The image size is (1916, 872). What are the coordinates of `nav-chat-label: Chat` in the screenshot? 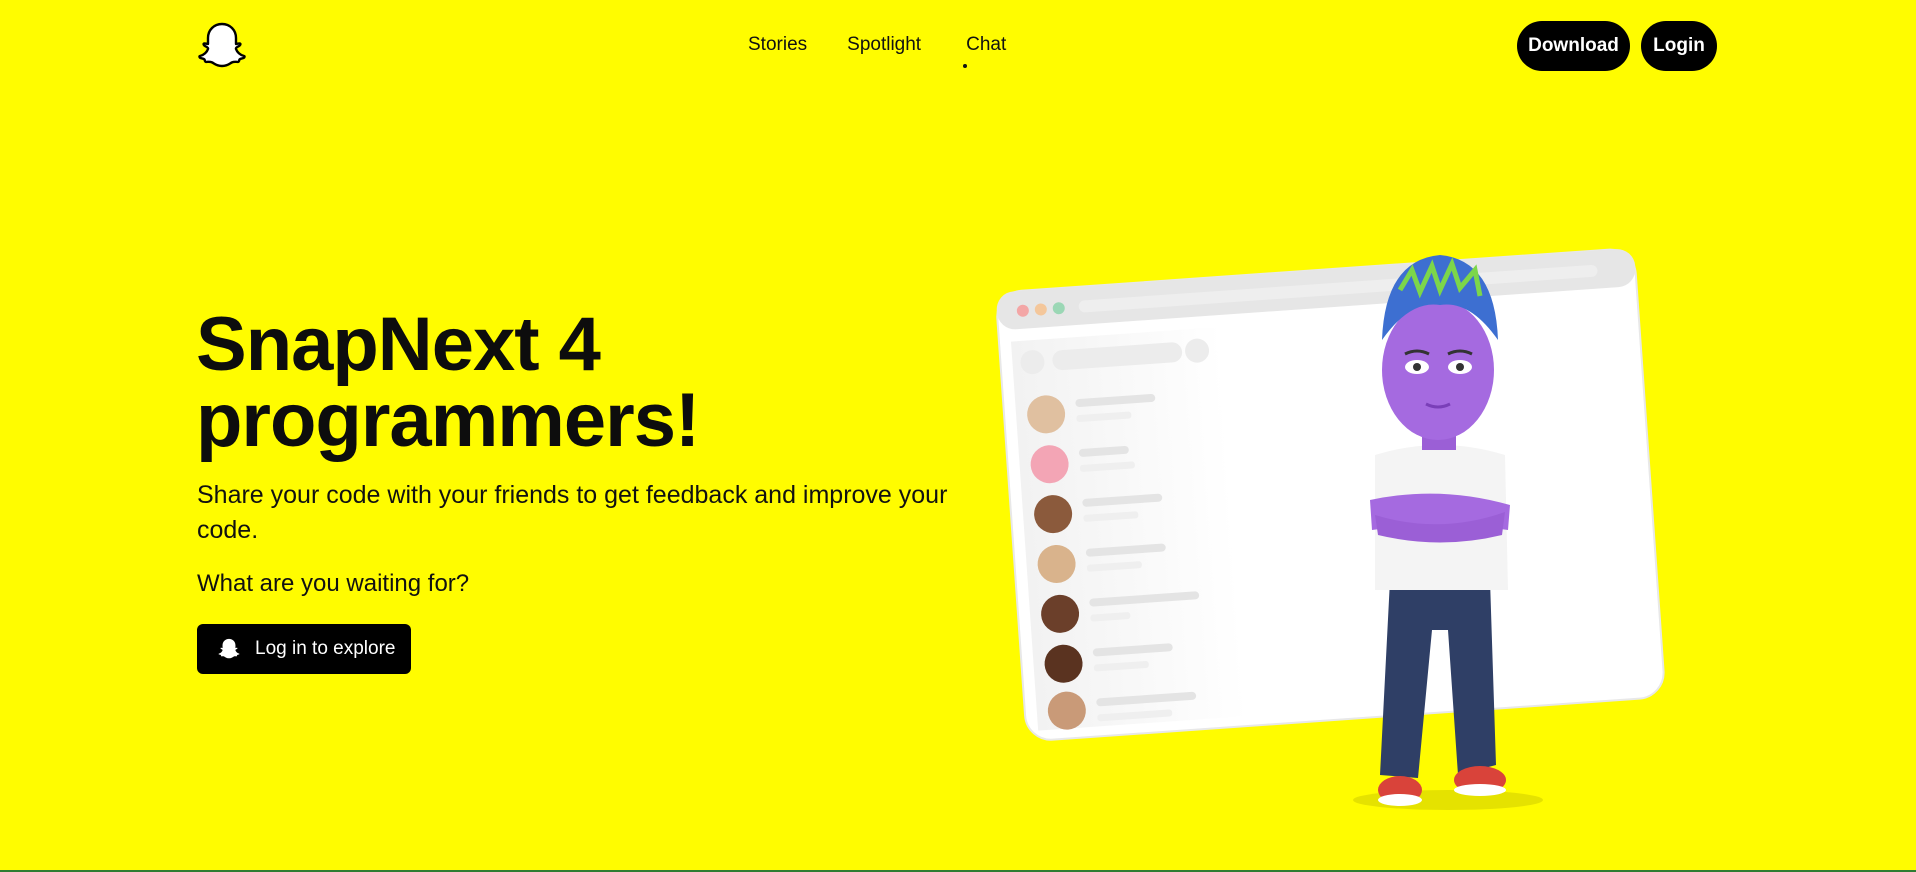 It's located at (986, 44).